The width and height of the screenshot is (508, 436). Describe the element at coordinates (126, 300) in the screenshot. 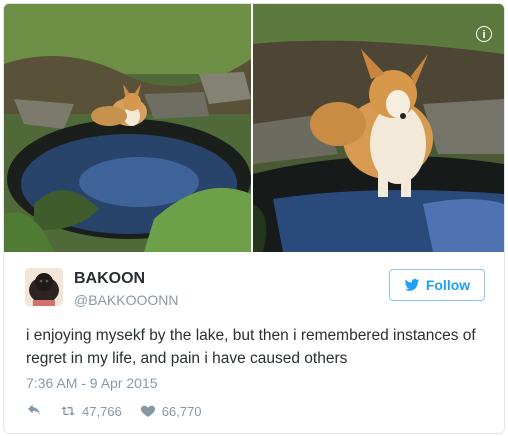

I see `user-handle: @BAKKOOONN` at that location.